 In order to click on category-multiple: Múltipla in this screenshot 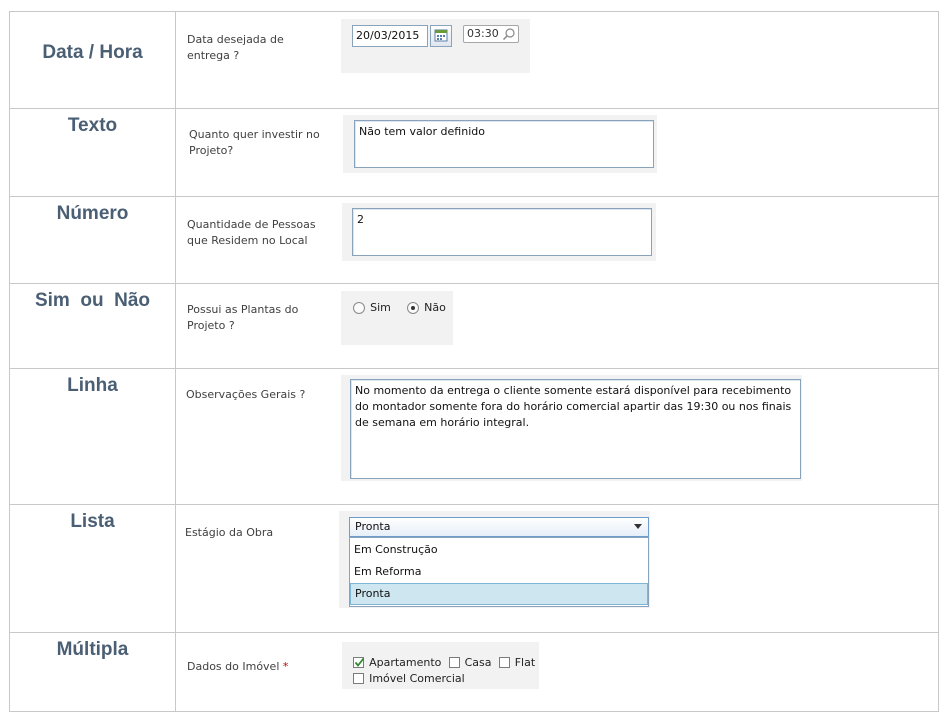, I will do `click(93, 672)`.